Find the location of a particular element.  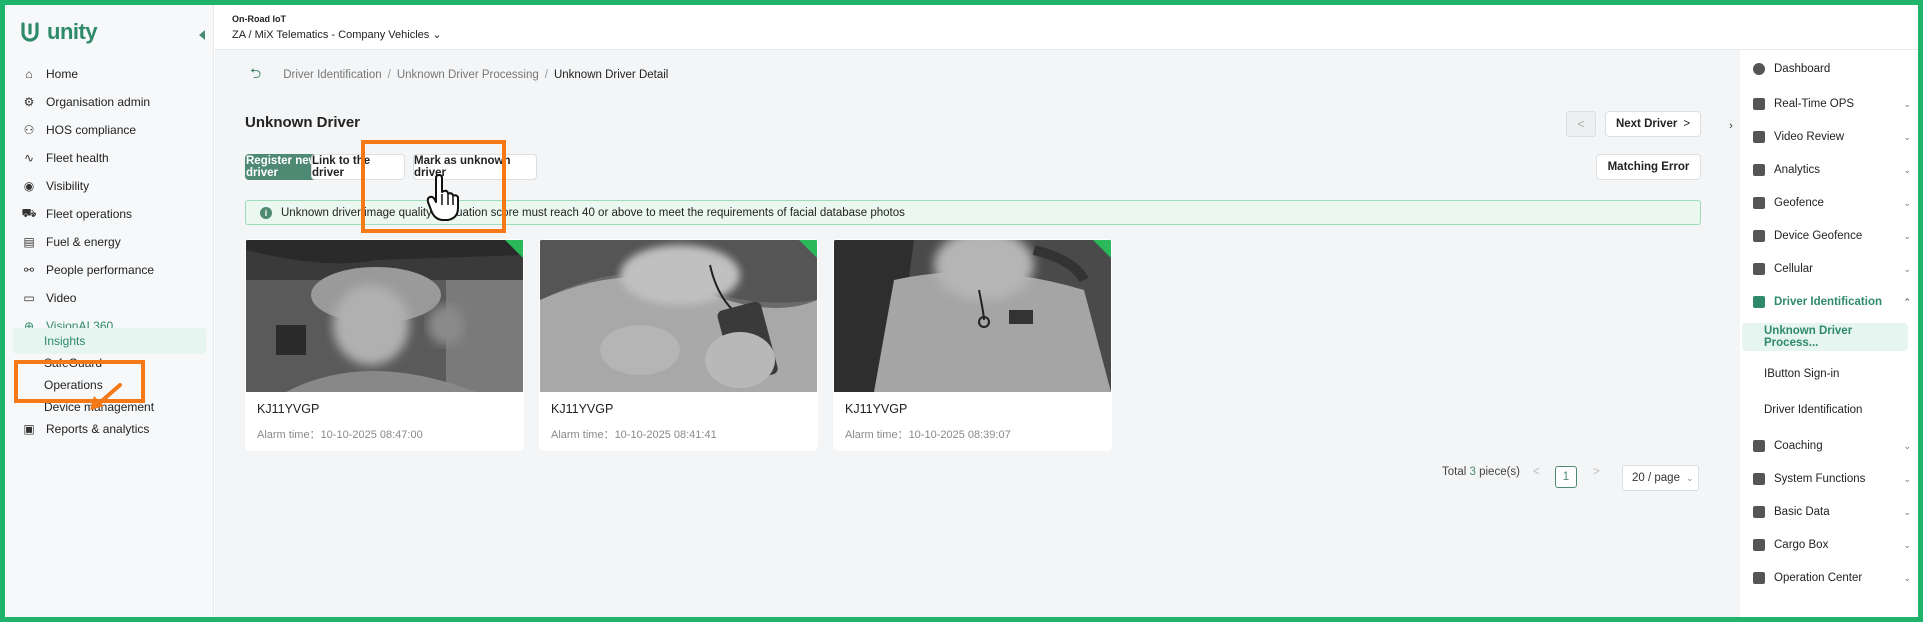

nav-item-home: ⌂ Home is located at coordinates (109, 74).